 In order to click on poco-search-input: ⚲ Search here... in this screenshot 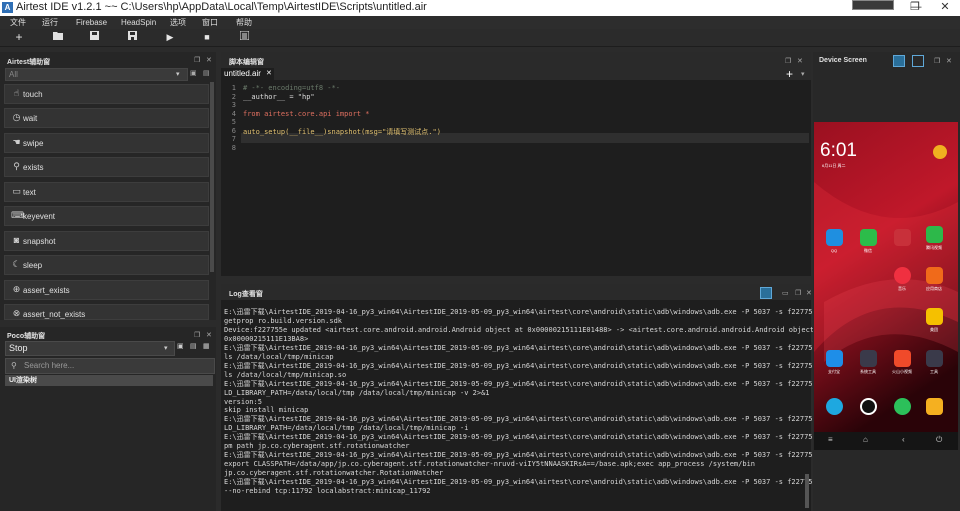, I will do `click(110, 366)`.